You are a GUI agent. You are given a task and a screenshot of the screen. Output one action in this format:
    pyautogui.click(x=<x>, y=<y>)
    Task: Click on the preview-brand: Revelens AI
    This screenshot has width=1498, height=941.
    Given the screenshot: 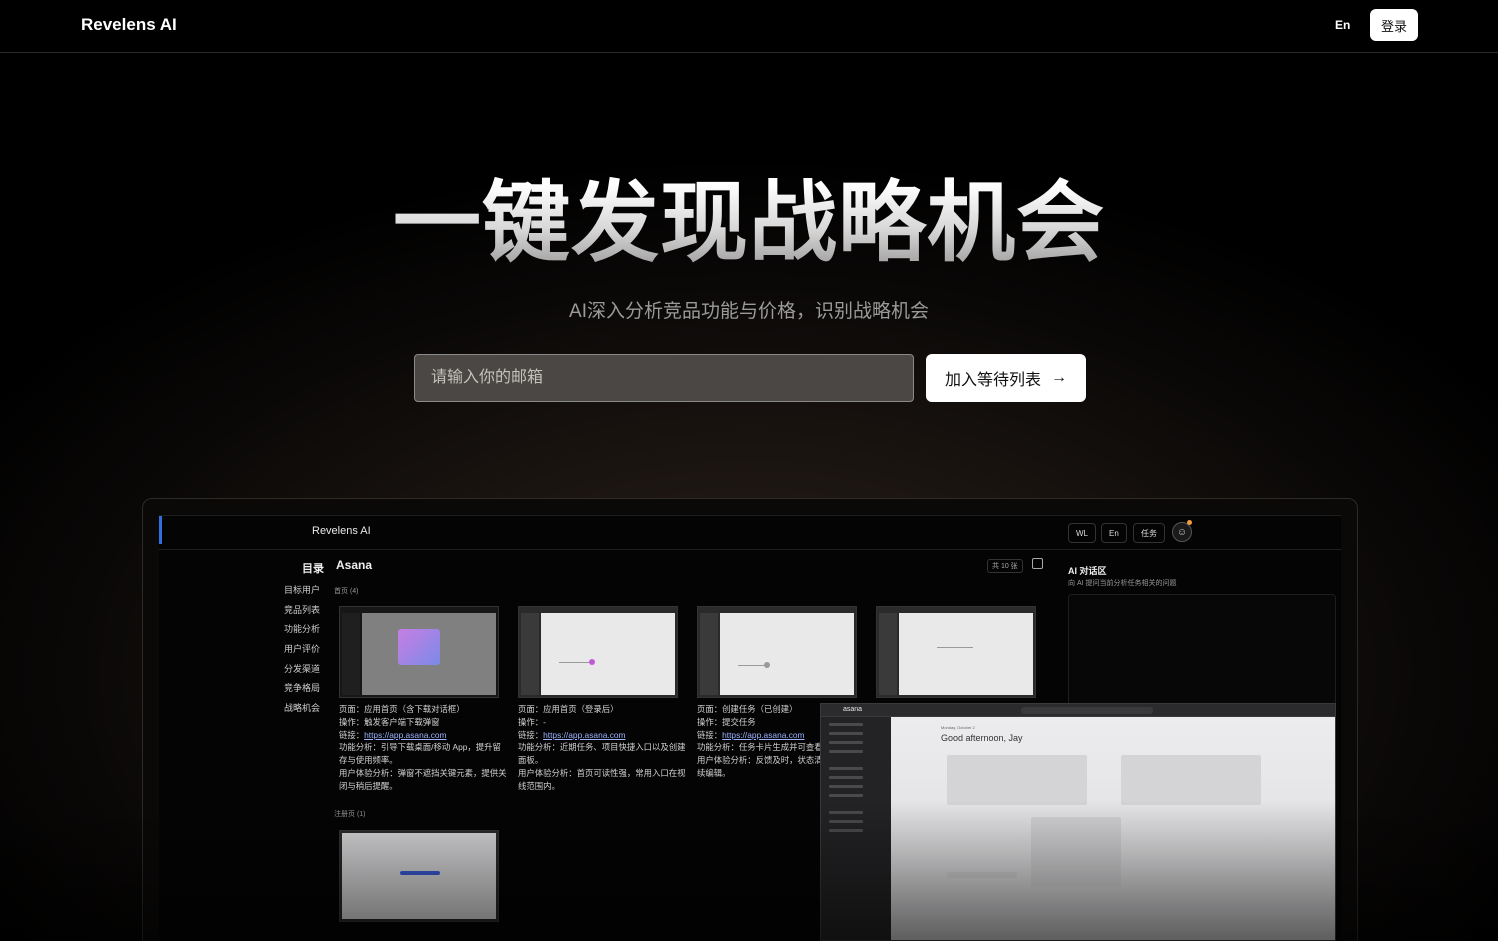 What is the action you would take?
    pyautogui.click(x=341, y=531)
    